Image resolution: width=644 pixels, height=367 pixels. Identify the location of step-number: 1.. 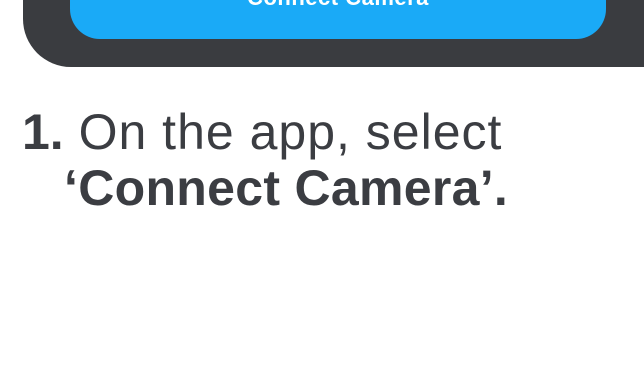
(43, 132).